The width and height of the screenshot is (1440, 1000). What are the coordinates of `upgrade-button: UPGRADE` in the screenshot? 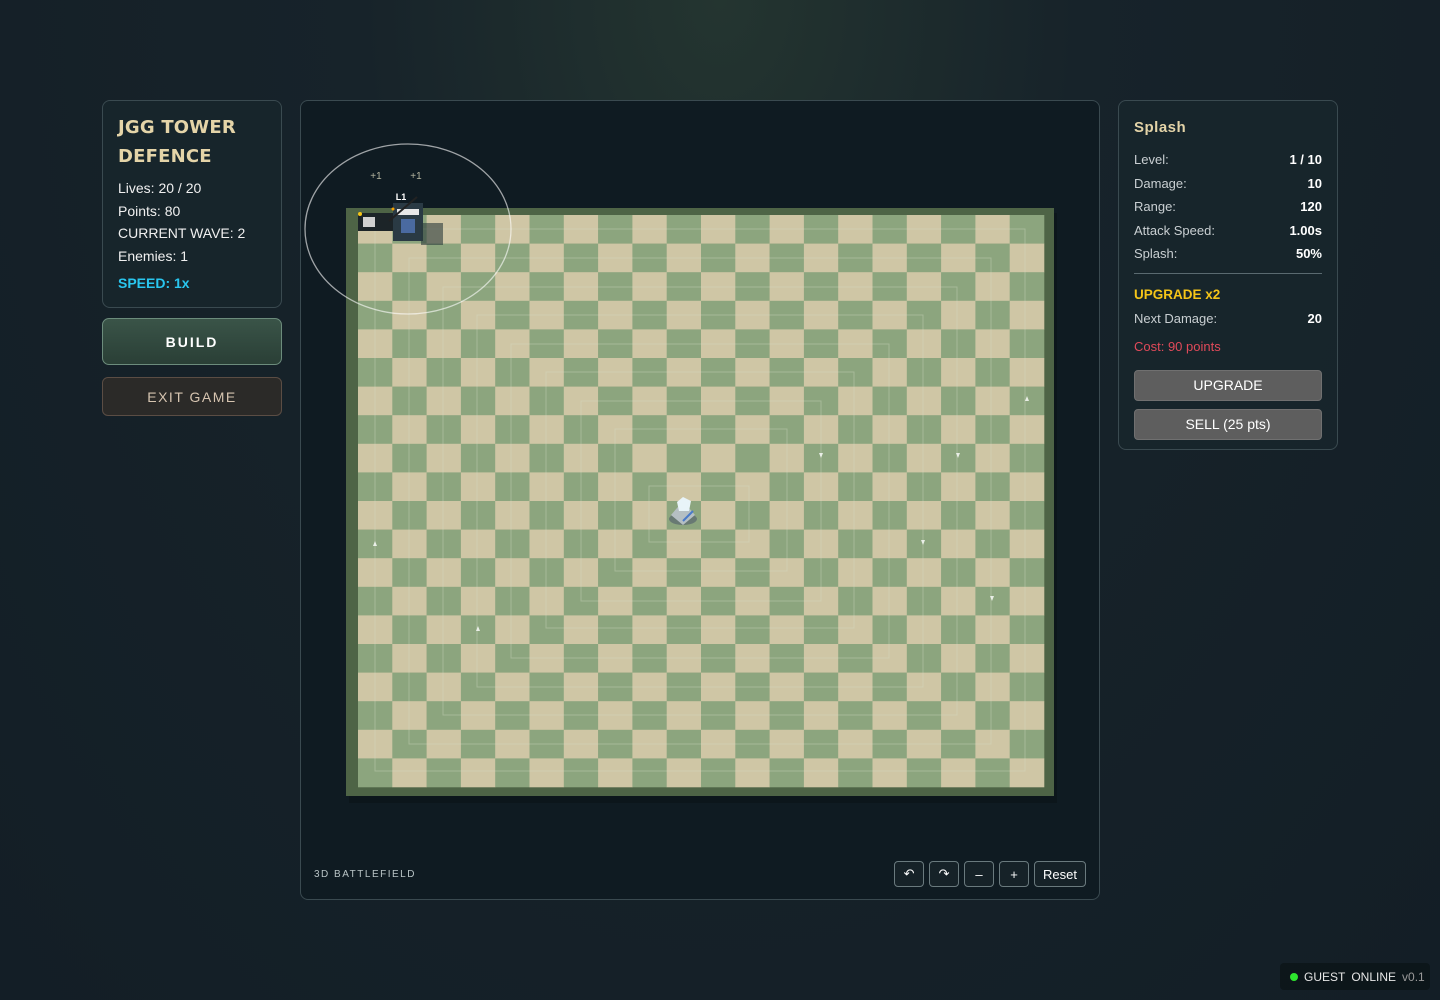 It's located at (1228, 385).